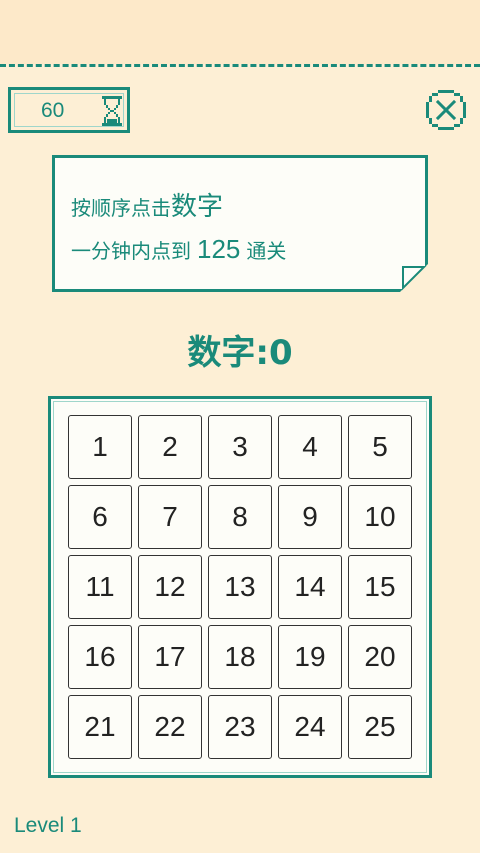 The image size is (480, 853). What do you see at coordinates (240, 727) in the screenshot?
I see `number-tile: 23` at bounding box center [240, 727].